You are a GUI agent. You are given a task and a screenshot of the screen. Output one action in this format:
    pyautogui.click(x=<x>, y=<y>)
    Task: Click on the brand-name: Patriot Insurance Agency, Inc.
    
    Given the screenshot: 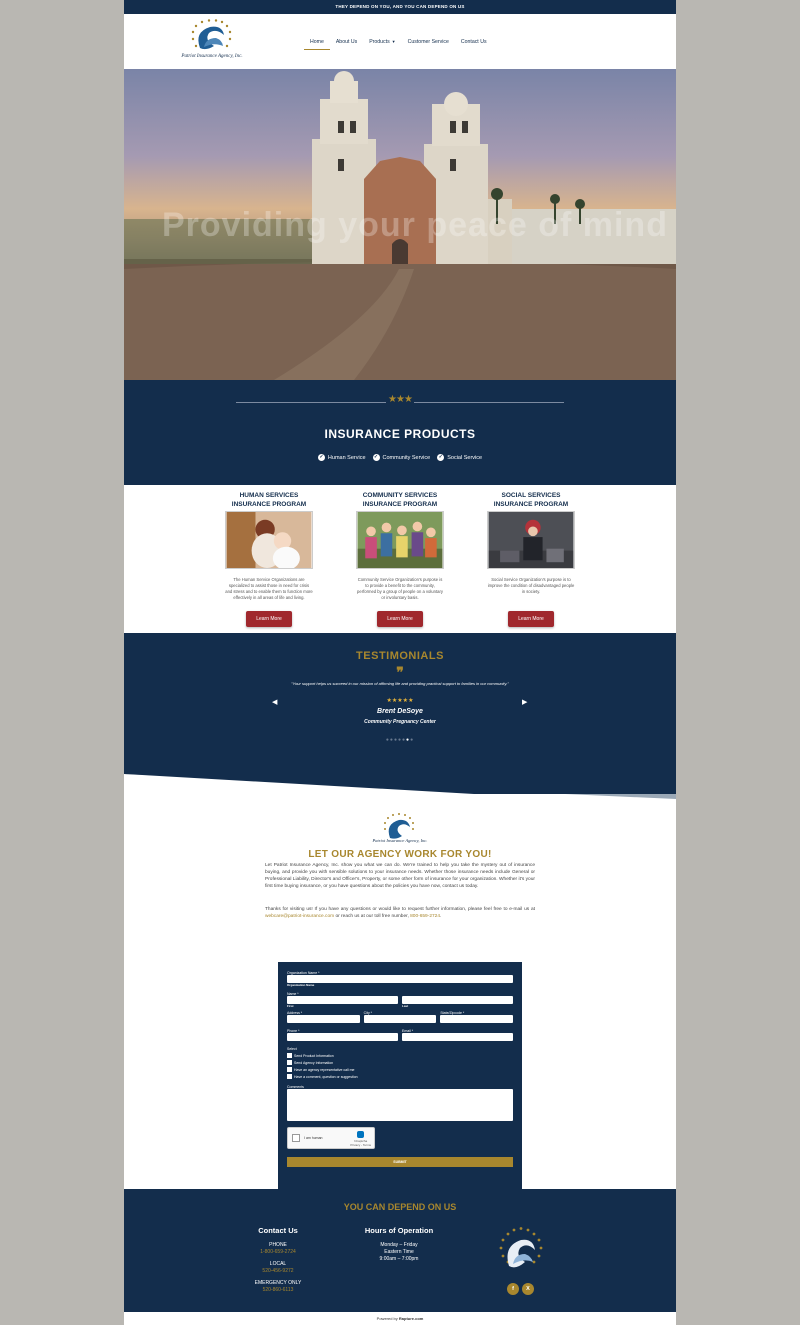 What is the action you would take?
    pyautogui.click(x=212, y=56)
    